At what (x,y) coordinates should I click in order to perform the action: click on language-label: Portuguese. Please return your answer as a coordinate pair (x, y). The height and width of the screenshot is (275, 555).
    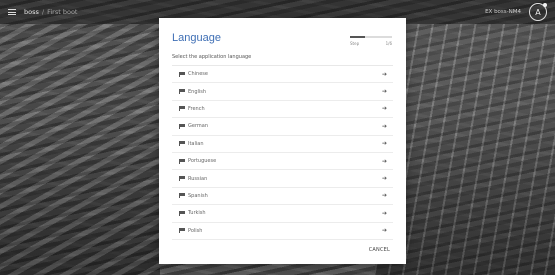
    Looking at the image, I should click on (202, 161).